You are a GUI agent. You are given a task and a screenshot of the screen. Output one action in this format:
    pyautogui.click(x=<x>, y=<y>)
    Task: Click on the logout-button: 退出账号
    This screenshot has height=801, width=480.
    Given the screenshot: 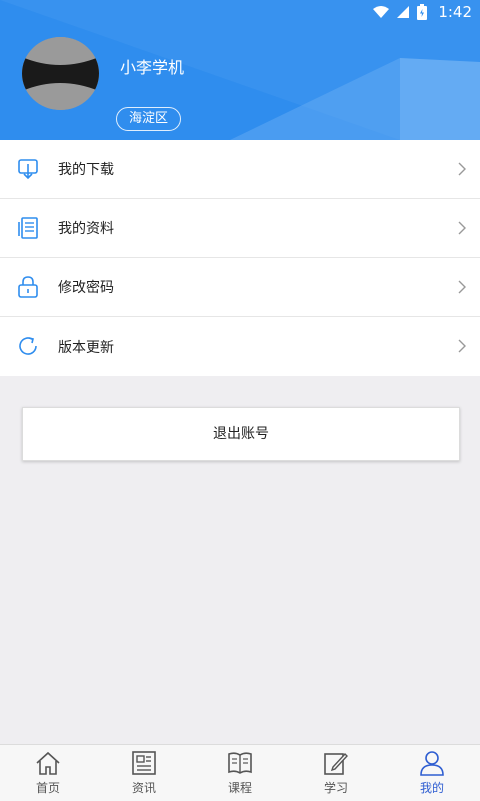 What is the action you would take?
    pyautogui.click(x=241, y=434)
    